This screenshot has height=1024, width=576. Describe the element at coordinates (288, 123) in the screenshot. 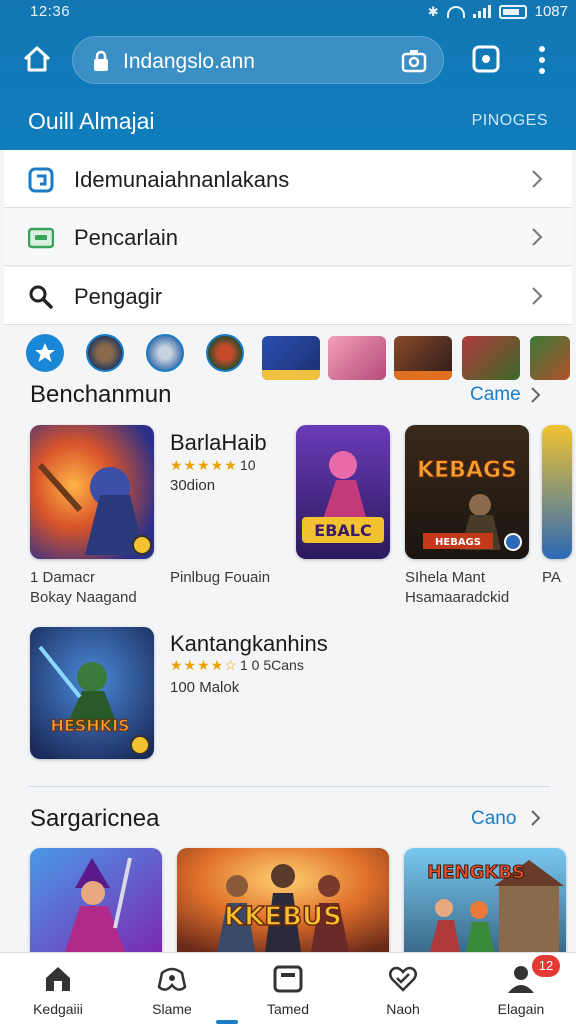

I see `title-bar: Ouill Almajai PINOGES` at that location.